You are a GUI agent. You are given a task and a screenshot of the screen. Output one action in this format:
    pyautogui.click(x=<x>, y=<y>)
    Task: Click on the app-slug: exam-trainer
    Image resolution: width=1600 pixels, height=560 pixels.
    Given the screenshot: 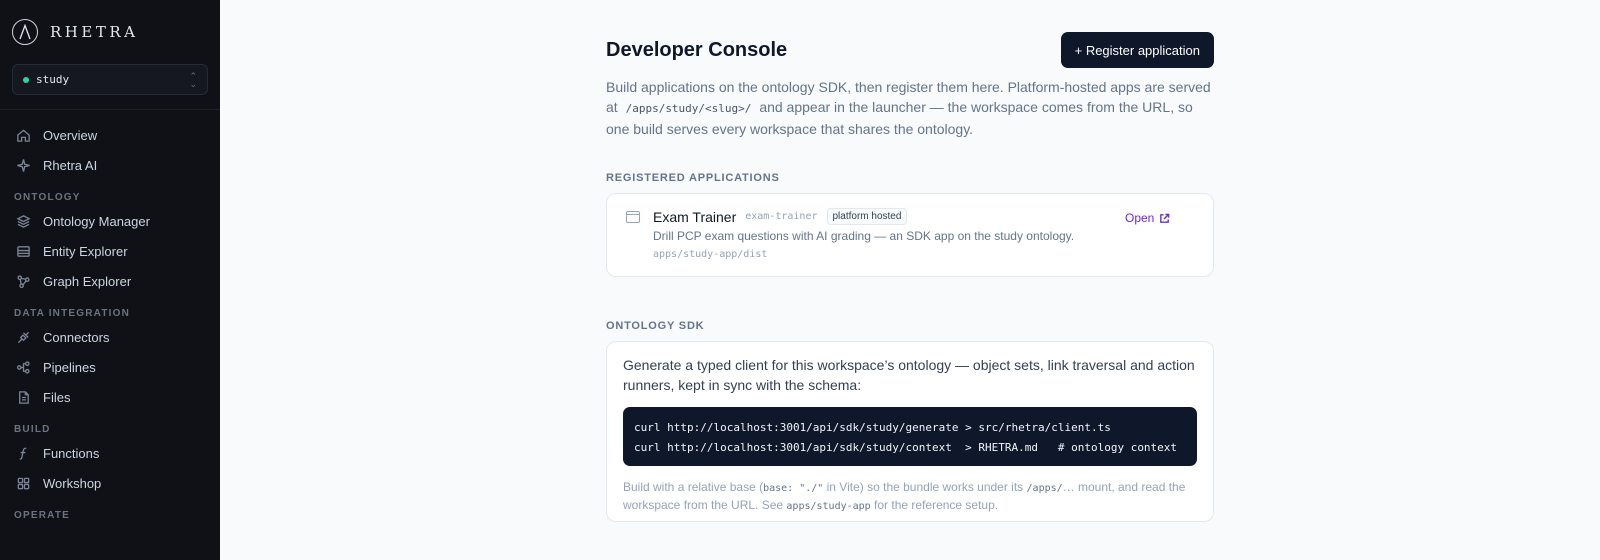 What is the action you would take?
    pyautogui.click(x=781, y=216)
    